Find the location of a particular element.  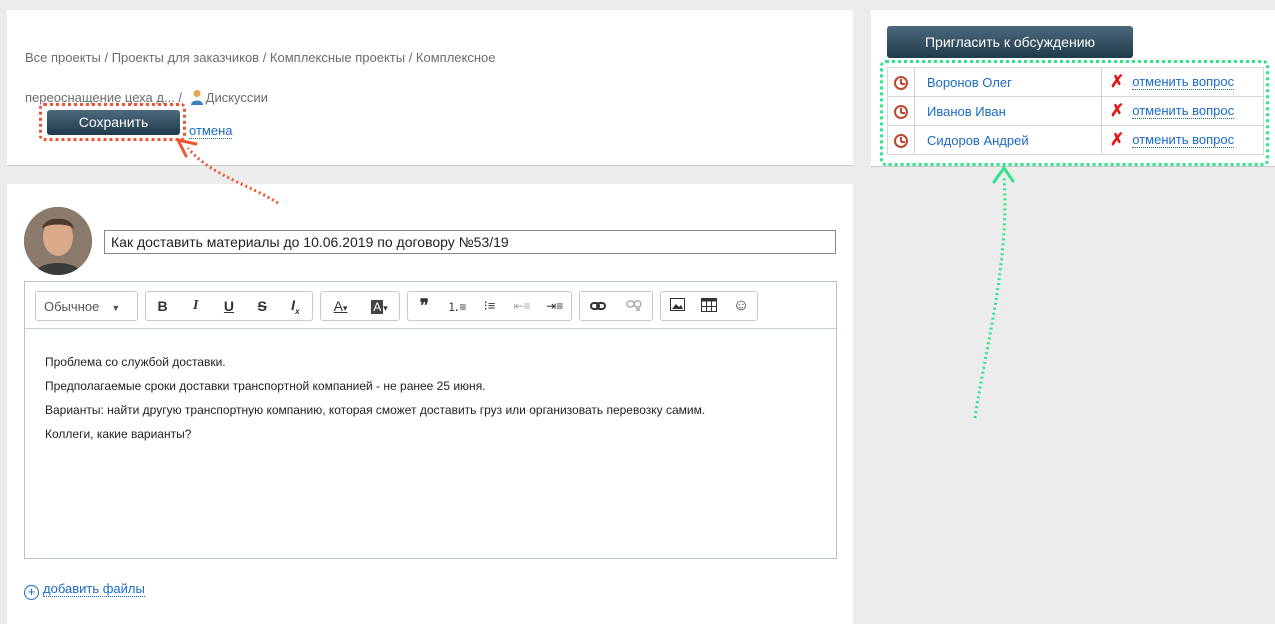

save-highlight: Сохранить is located at coordinates (112, 122).